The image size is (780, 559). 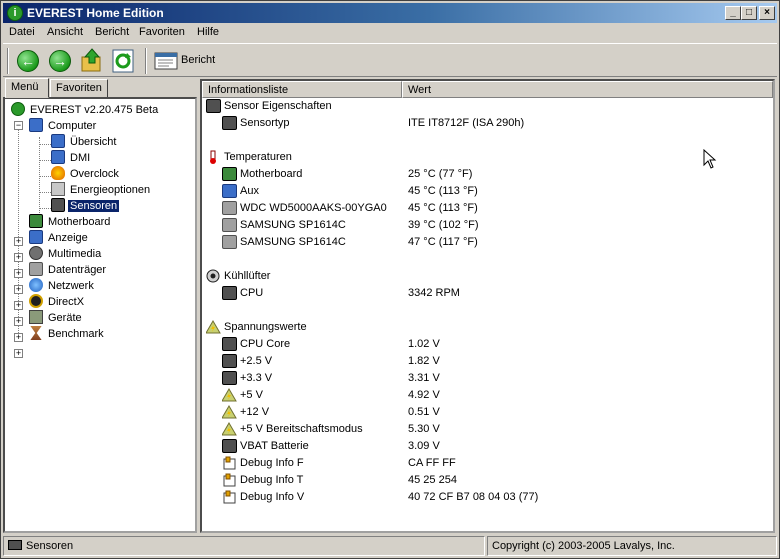 I want to click on report-button, so click(x=166, y=61).